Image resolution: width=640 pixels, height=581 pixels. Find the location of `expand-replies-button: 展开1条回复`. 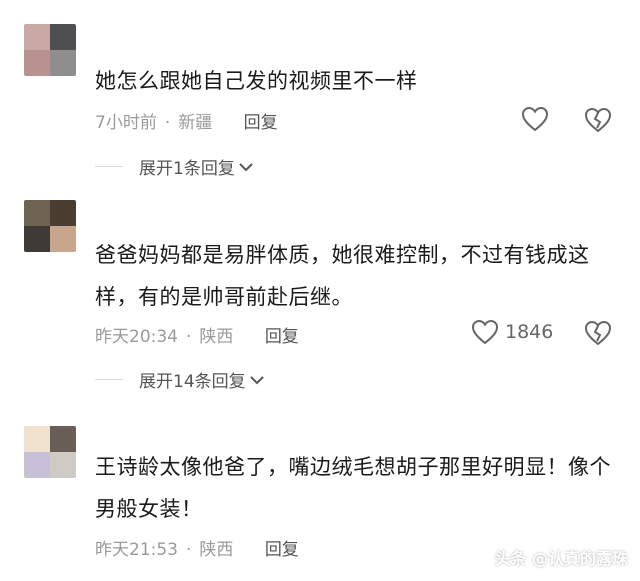

expand-replies-button: 展开1条回复 is located at coordinates (174, 166).